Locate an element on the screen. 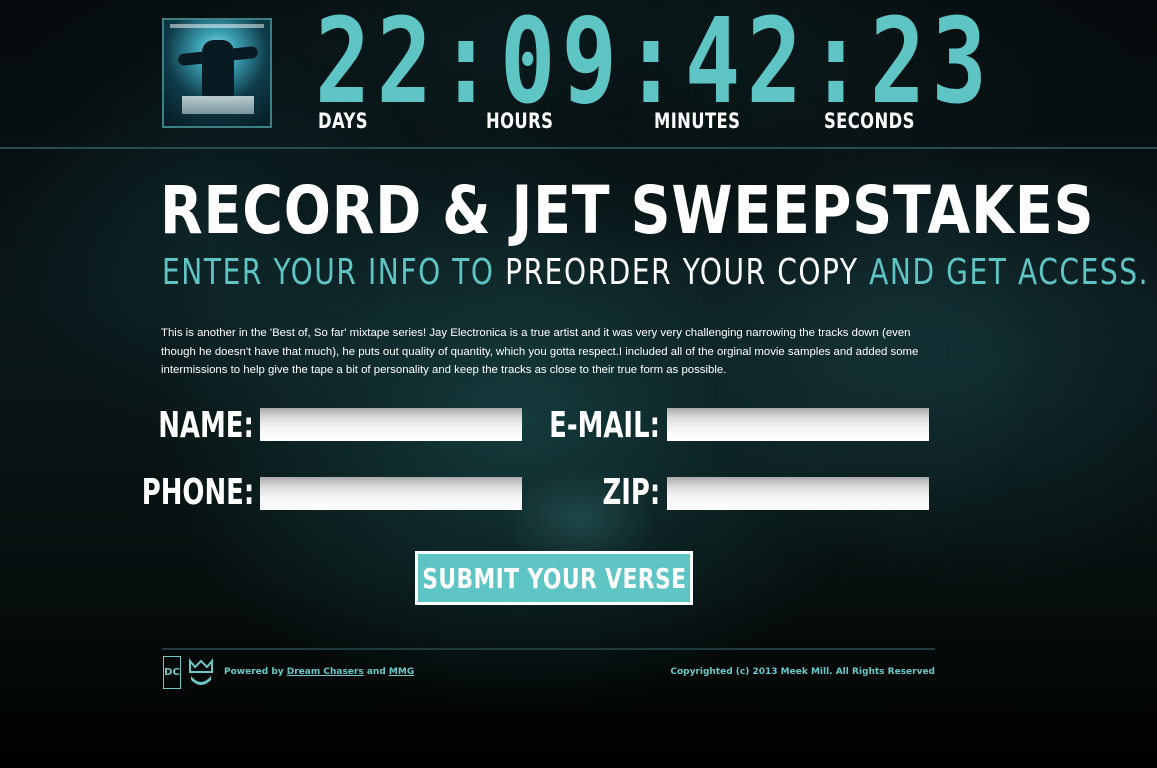 The width and height of the screenshot is (1157, 768). header-divider is located at coordinates (578, 148).